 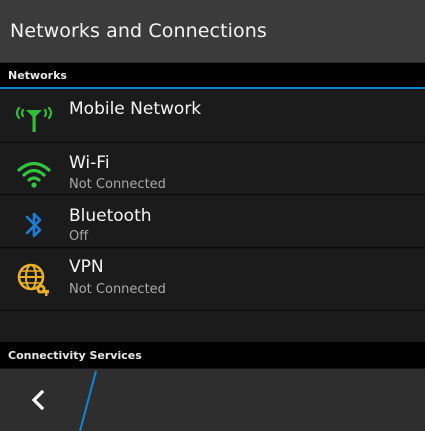 What do you see at coordinates (212, 355) in the screenshot?
I see `section-header-connectivity: Connectivity Services` at bounding box center [212, 355].